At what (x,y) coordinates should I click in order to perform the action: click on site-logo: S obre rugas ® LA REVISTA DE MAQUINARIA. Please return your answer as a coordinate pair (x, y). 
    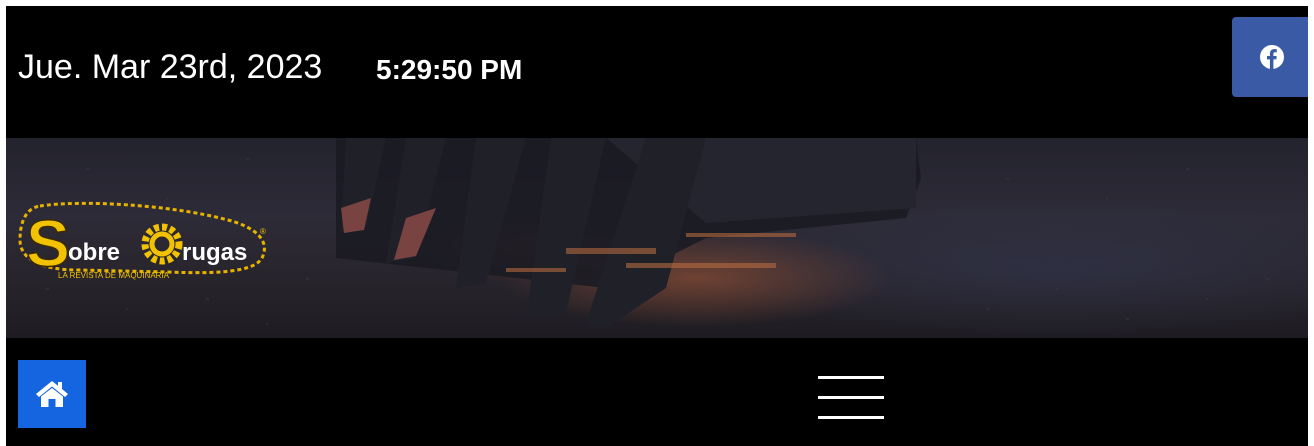
    Looking at the image, I should click on (143, 243).